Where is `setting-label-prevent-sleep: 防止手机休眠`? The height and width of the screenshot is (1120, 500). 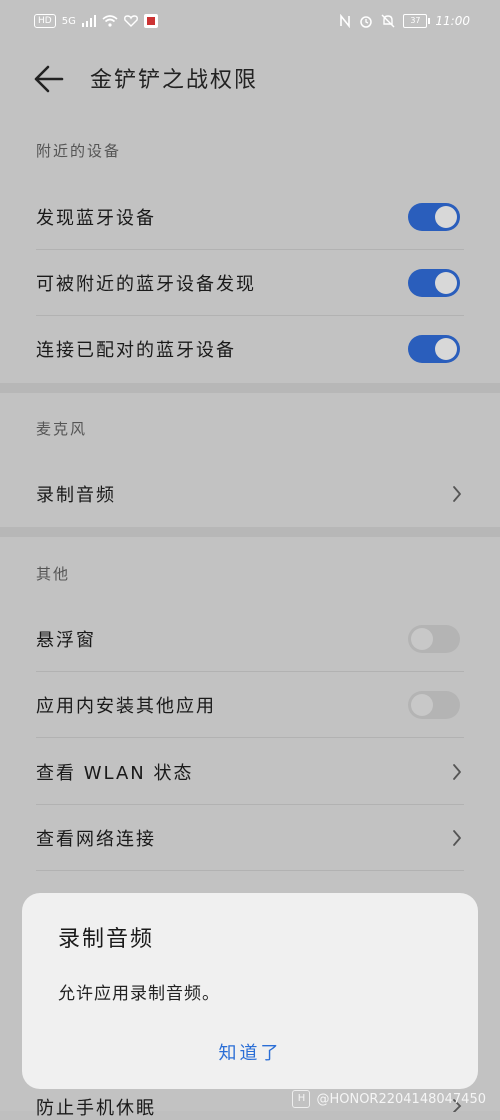 setting-label-prevent-sleep: 防止手机休眠 is located at coordinates (96, 1107).